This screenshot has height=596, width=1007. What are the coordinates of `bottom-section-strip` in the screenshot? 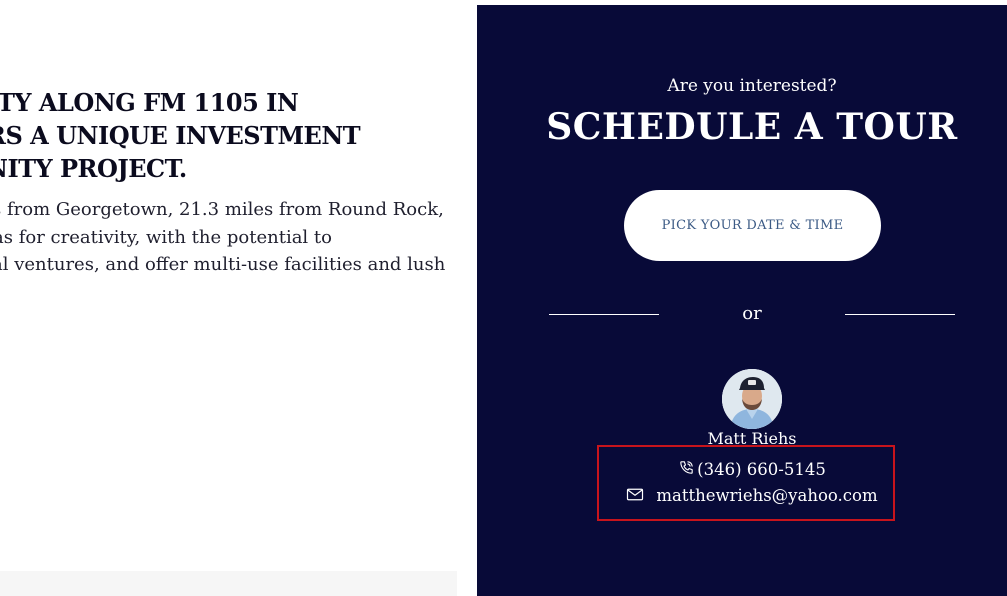 It's located at (228, 583).